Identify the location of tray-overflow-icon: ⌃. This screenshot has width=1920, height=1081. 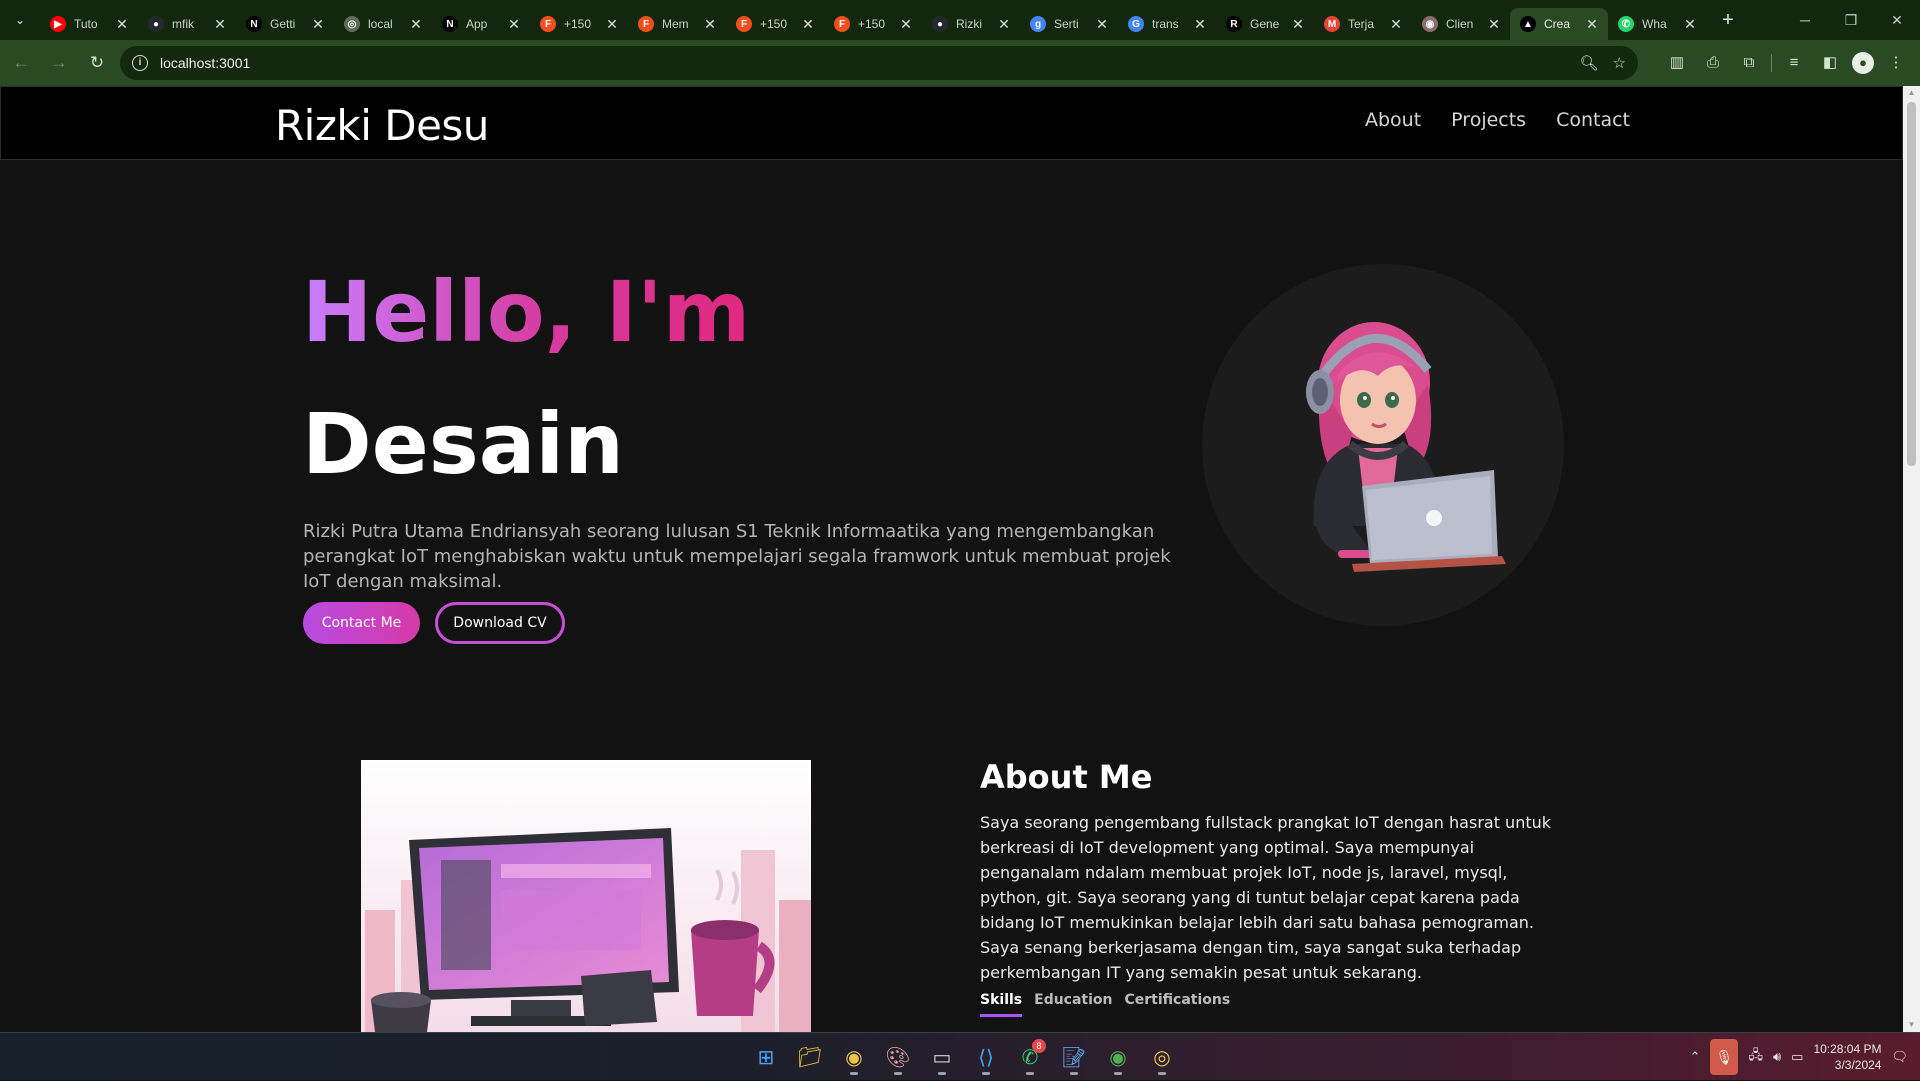
(1695, 1057).